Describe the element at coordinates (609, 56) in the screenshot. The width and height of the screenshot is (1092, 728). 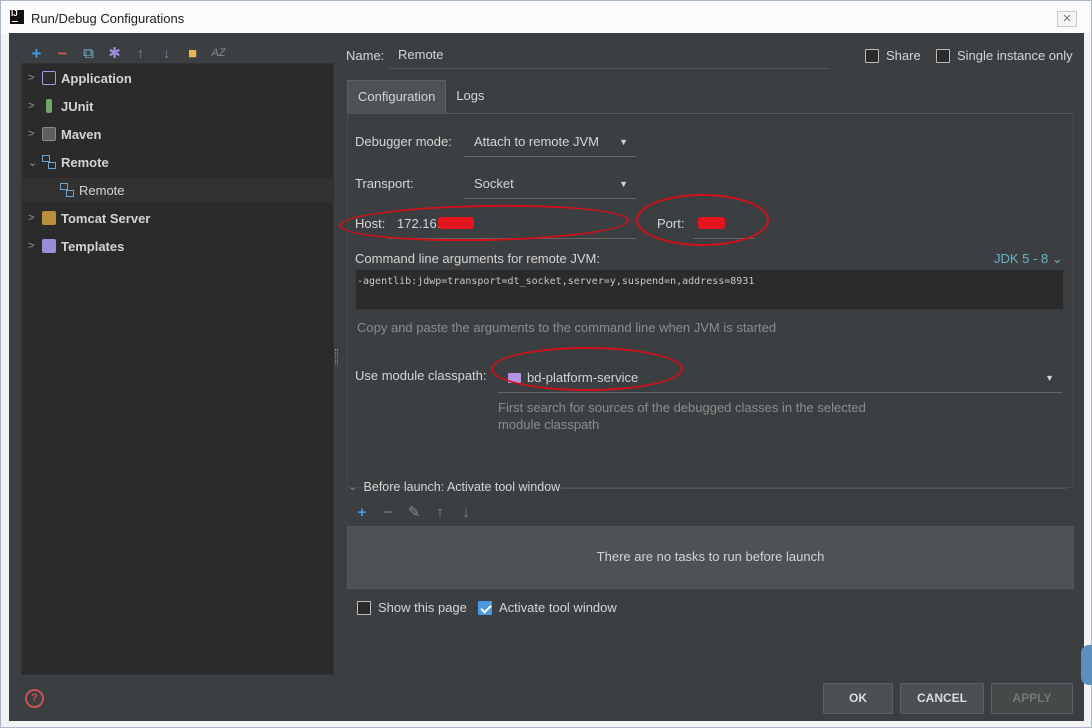
I see `name-field: Remote` at that location.